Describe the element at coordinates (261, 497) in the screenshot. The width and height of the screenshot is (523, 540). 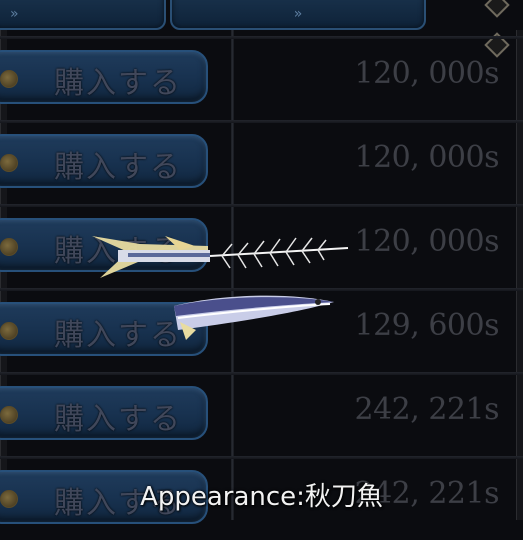
I see `appearance-caption: Appearance:秋刀魚` at that location.